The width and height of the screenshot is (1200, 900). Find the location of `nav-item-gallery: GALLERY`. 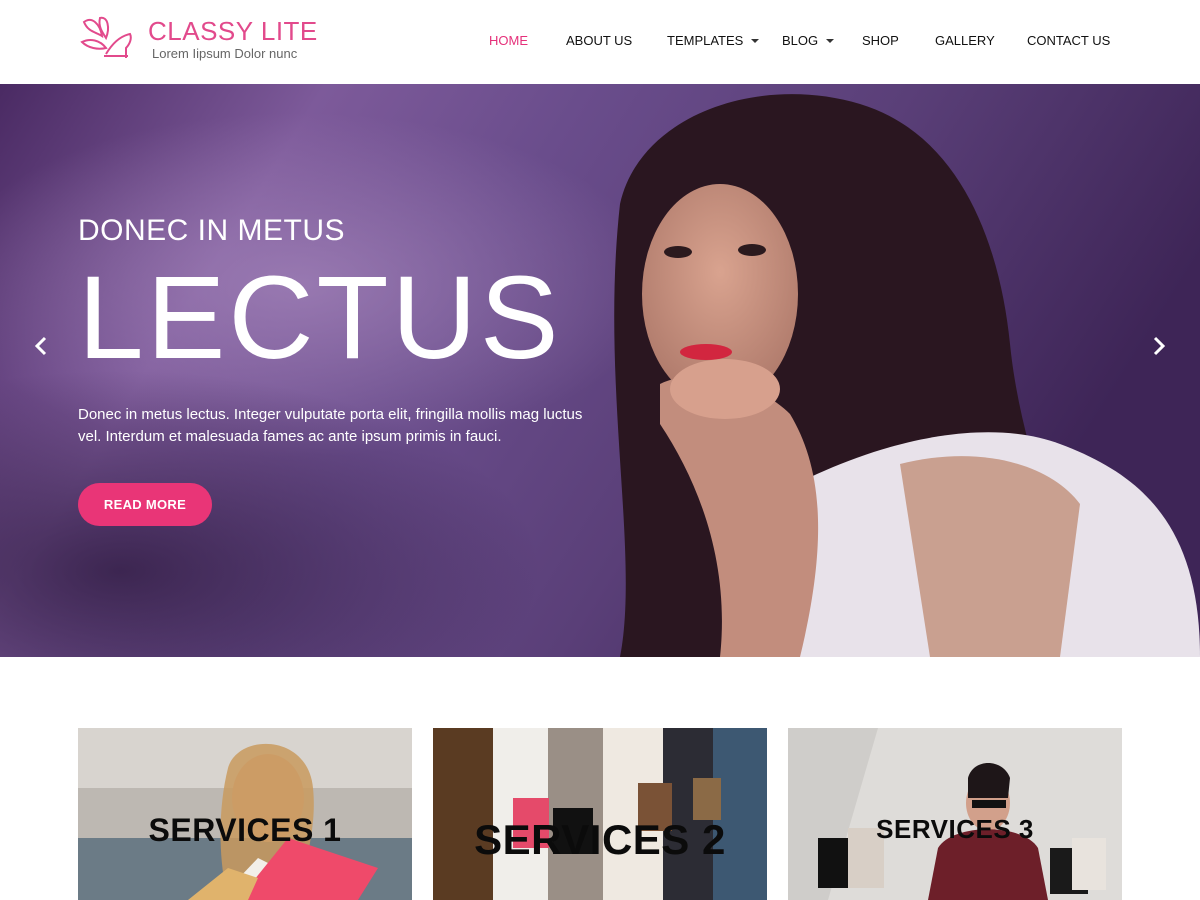

nav-item-gallery: GALLERY is located at coordinates (965, 40).